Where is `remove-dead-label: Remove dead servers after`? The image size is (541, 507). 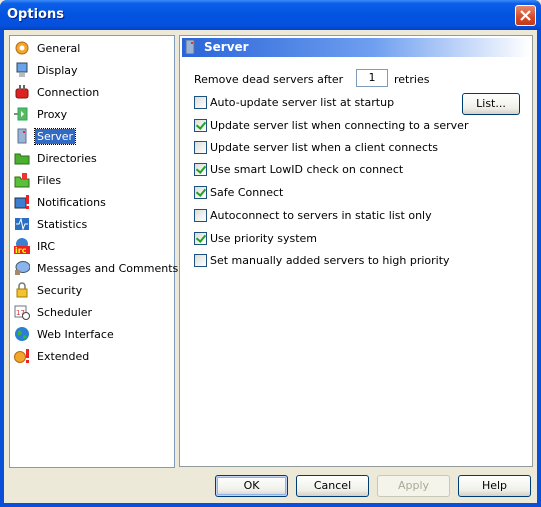 remove-dead-label: Remove dead servers after is located at coordinates (269, 79).